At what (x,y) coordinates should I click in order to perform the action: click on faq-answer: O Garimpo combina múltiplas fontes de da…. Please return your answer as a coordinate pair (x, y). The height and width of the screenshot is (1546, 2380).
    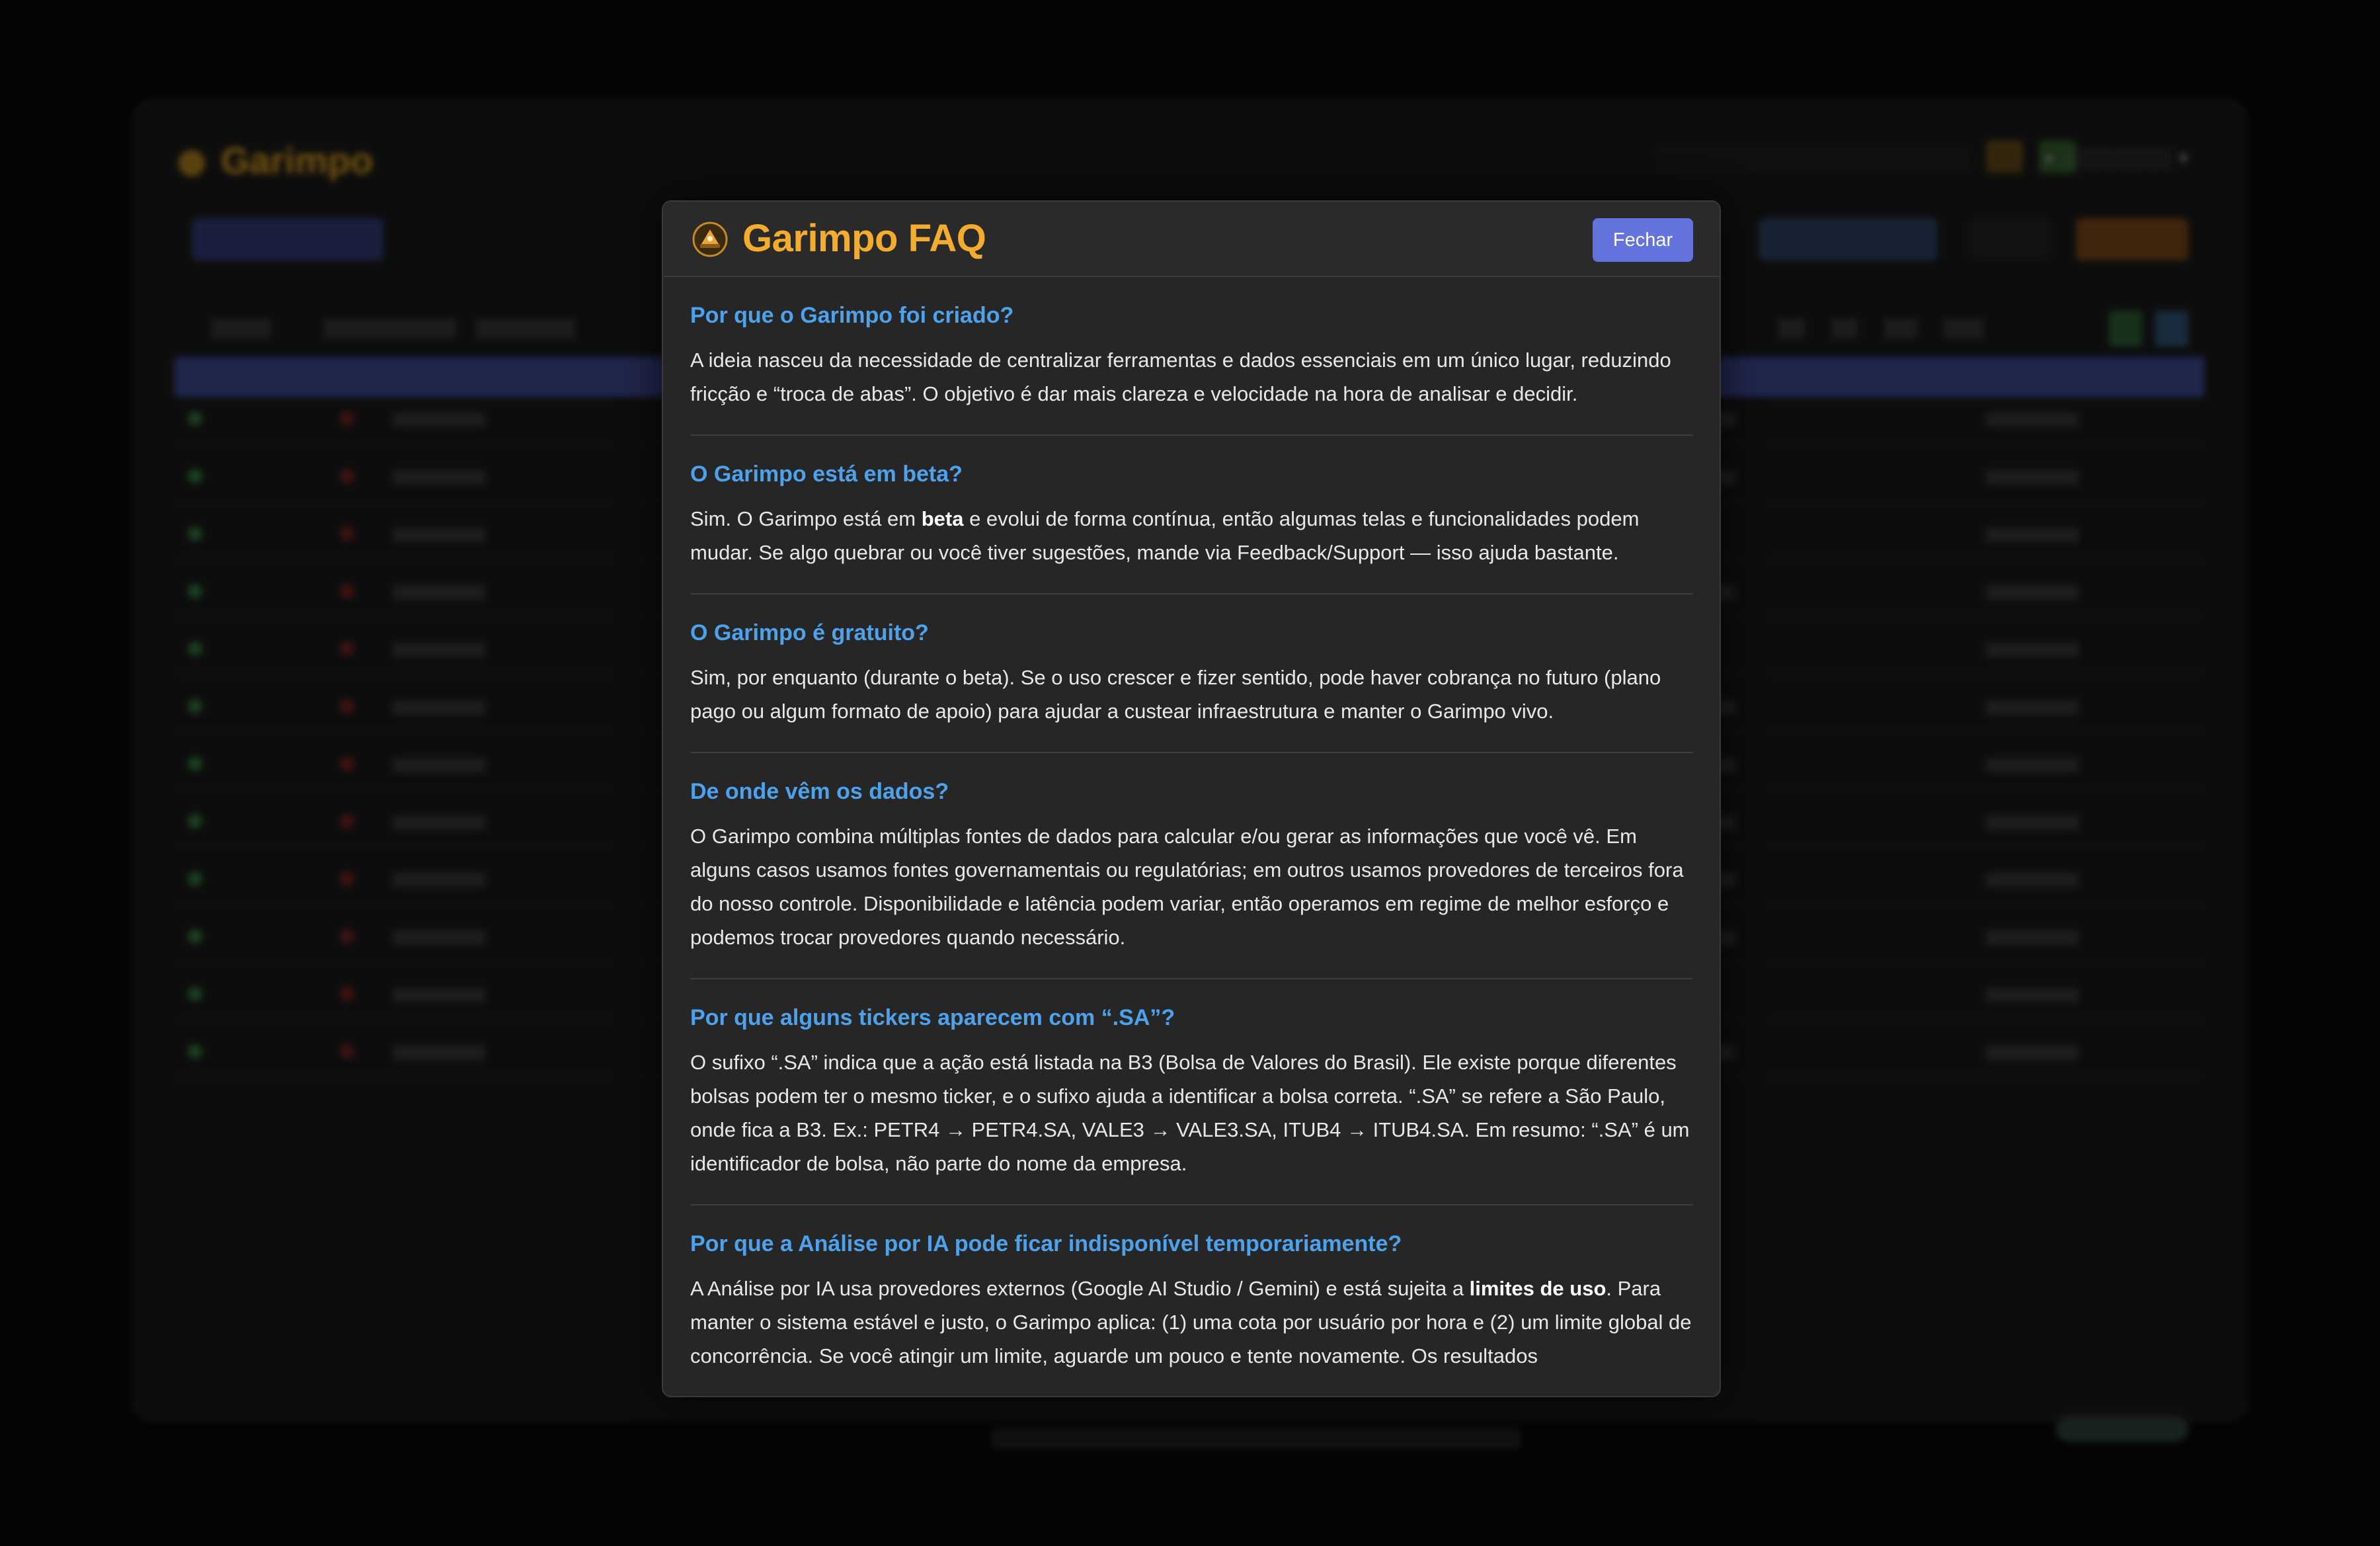
    Looking at the image, I should click on (1187, 887).